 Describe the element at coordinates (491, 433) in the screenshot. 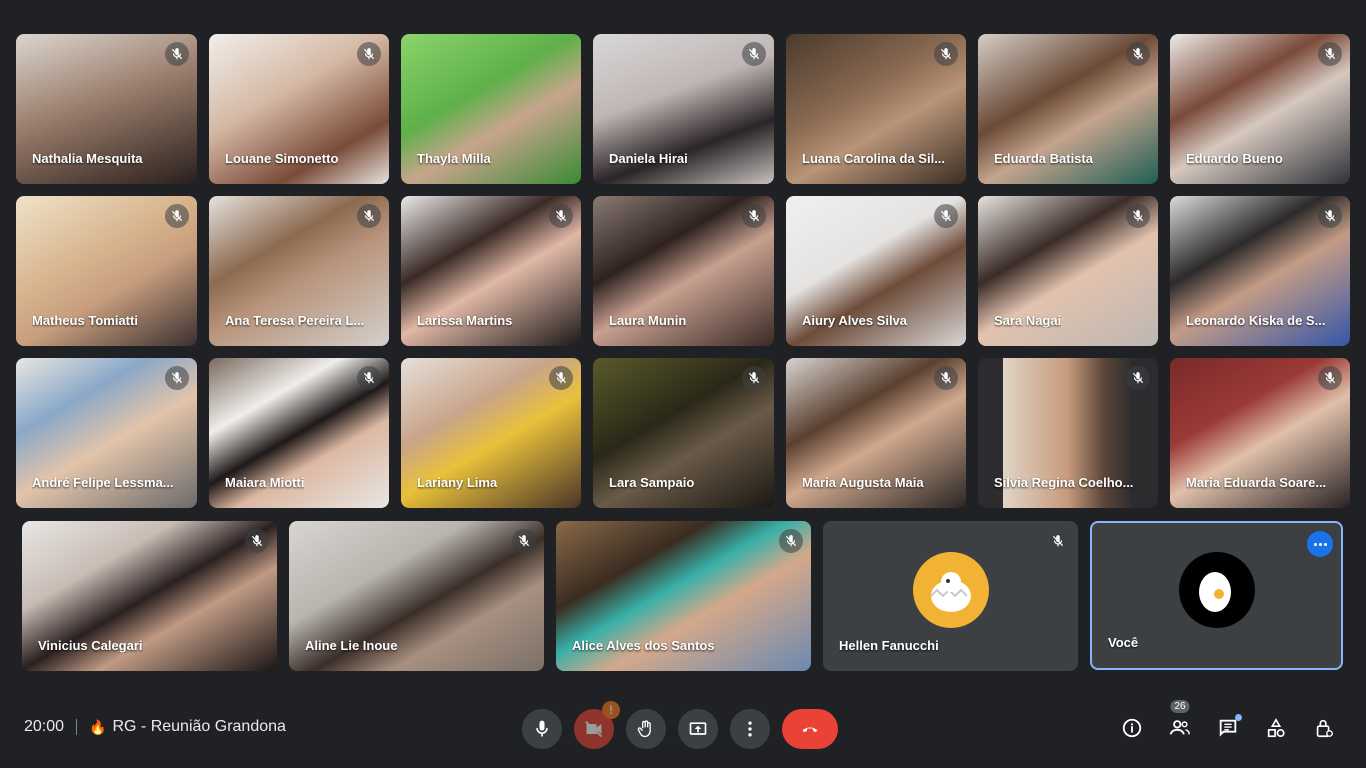

I see `participant-tile: Lariany Lima` at that location.